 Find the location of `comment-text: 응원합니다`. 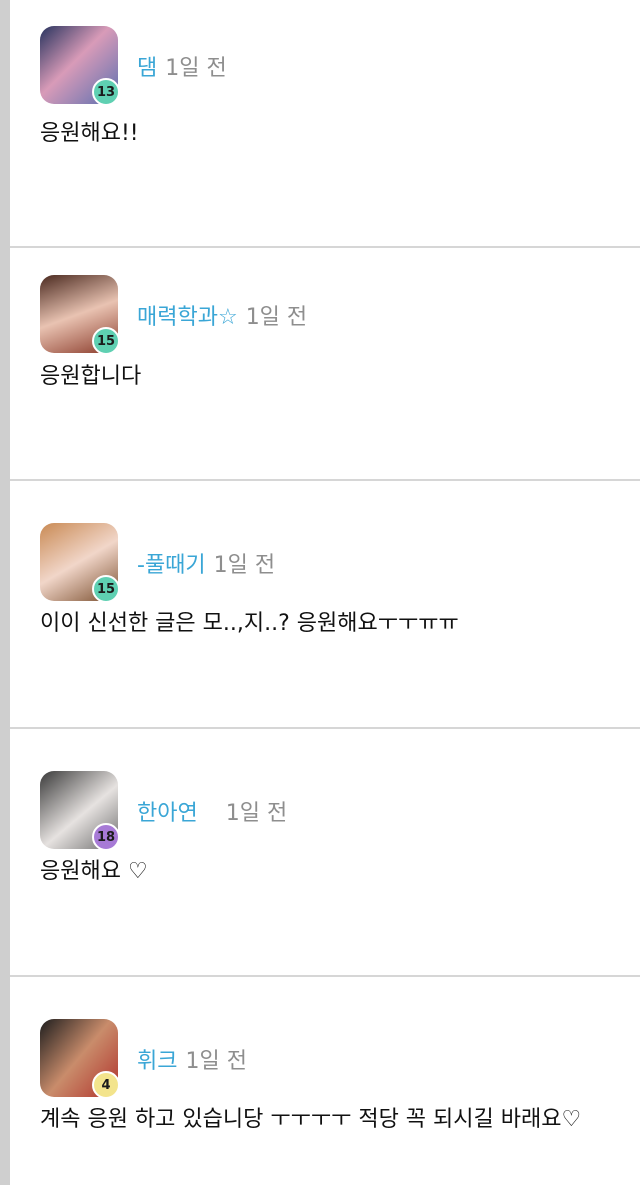

comment-text: 응원합니다 is located at coordinates (91, 376).